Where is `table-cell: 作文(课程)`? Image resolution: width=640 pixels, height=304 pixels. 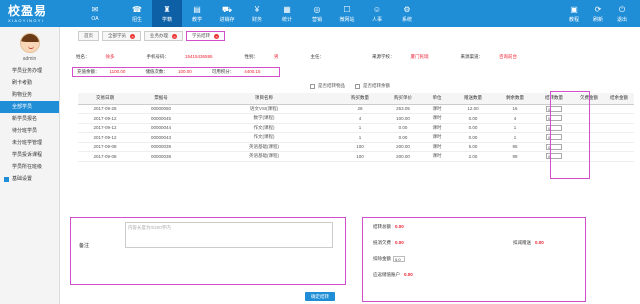 table-cell: 作文(课程) is located at coordinates (264, 137).